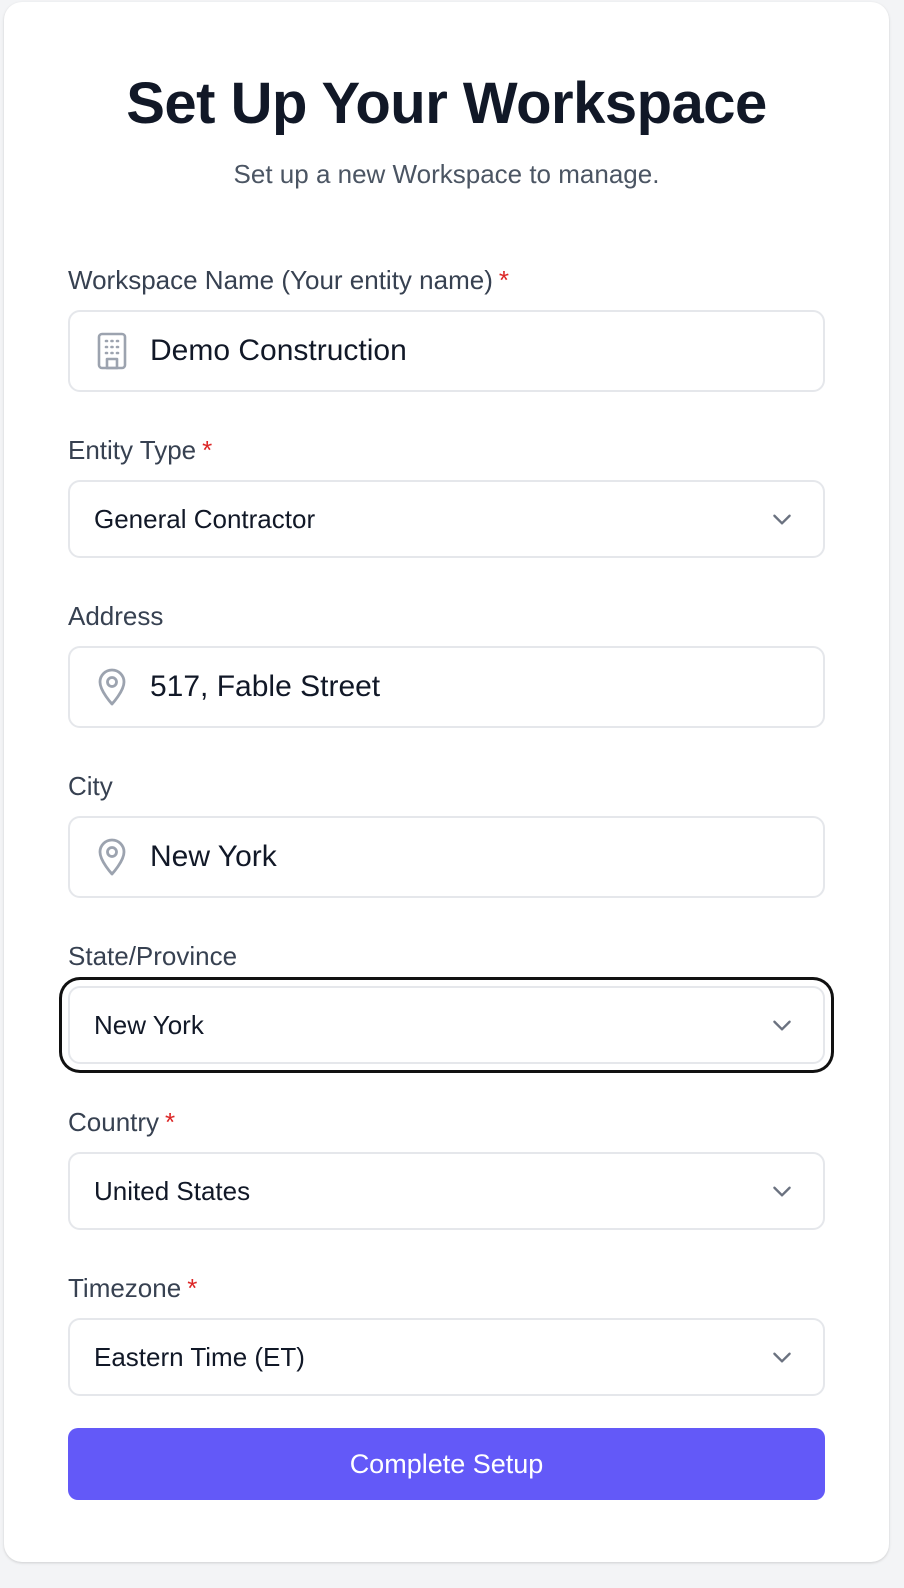  I want to click on state-value: New York, so click(149, 1025).